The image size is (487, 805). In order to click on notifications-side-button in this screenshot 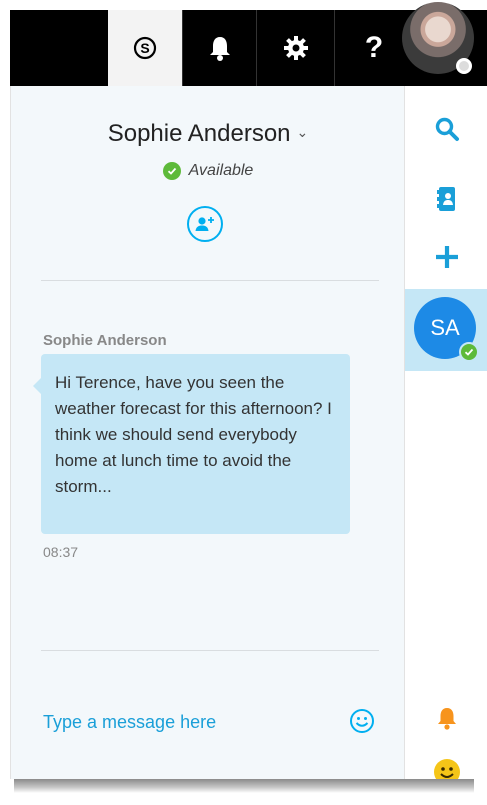, I will do `click(446, 718)`.